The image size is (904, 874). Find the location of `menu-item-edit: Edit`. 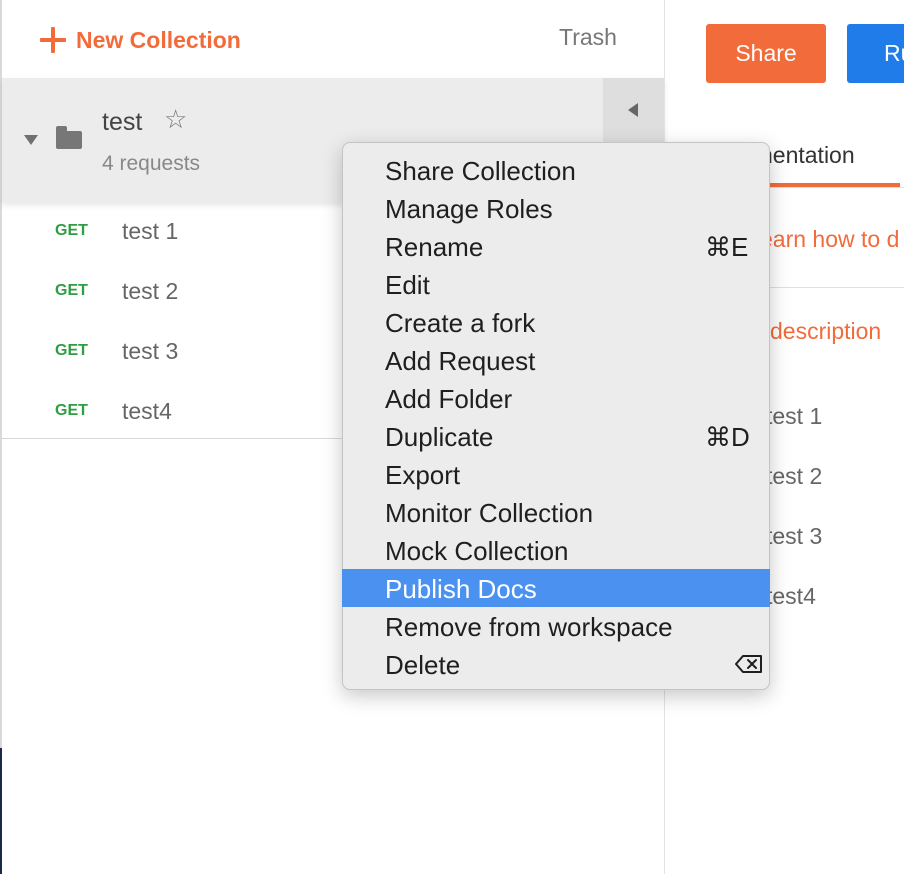

menu-item-edit: Edit is located at coordinates (556, 284).